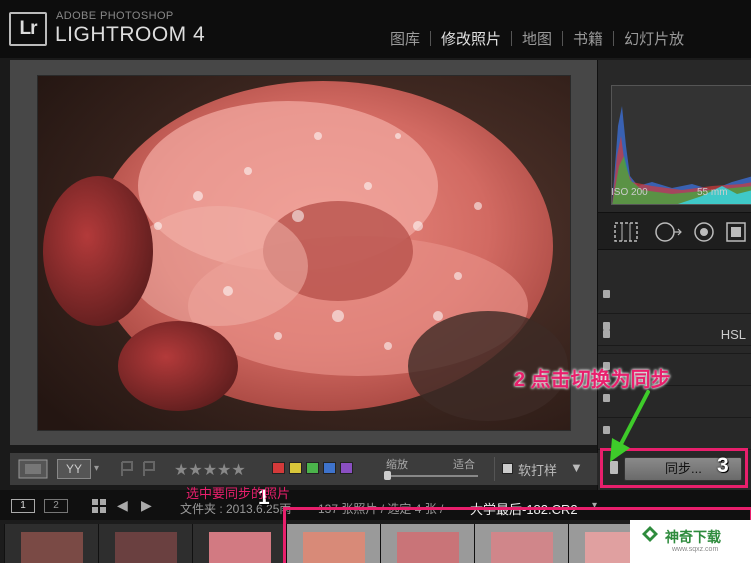 The height and width of the screenshot is (563, 751). What do you see at coordinates (464, 465) in the screenshot?
I see `fit-label: 适合` at bounding box center [464, 465].